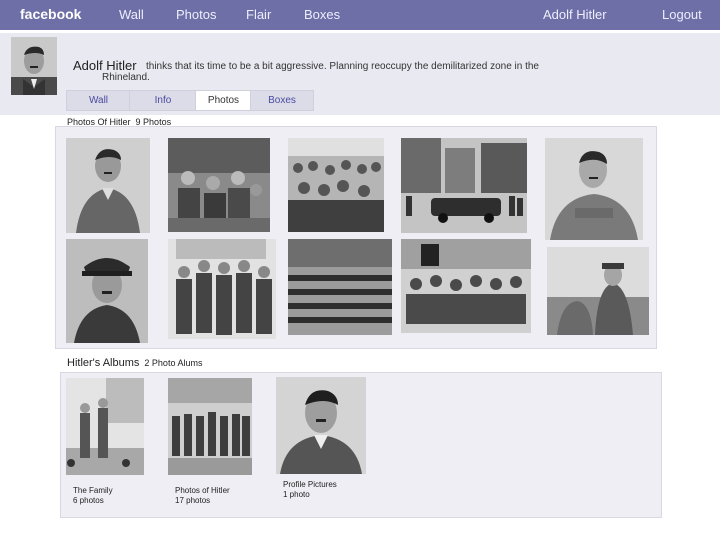 This screenshot has height=540, width=720. I want to click on album-family-name: The Family, so click(93, 491).